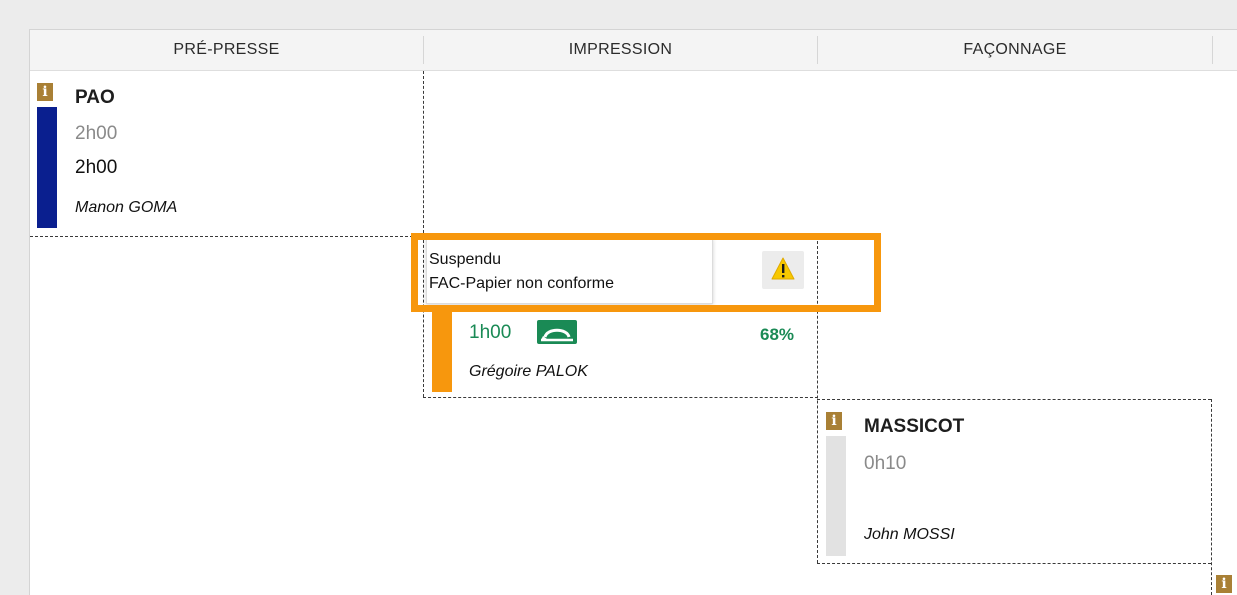 The height and width of the screenshot is (595, 1237). What do you see at coordinates (557, 332) in the screenshot?
I see `in-progress-icon` at bounding box center [557, 332].